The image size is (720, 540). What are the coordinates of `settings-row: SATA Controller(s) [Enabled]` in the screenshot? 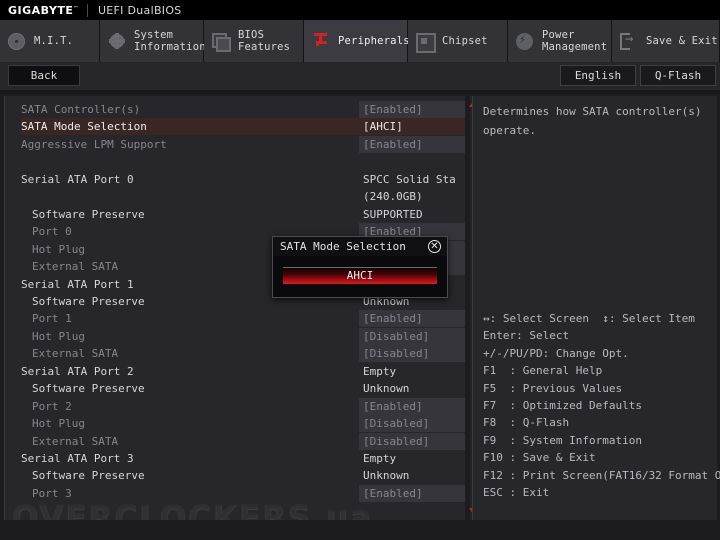 It's located at (235, 109).